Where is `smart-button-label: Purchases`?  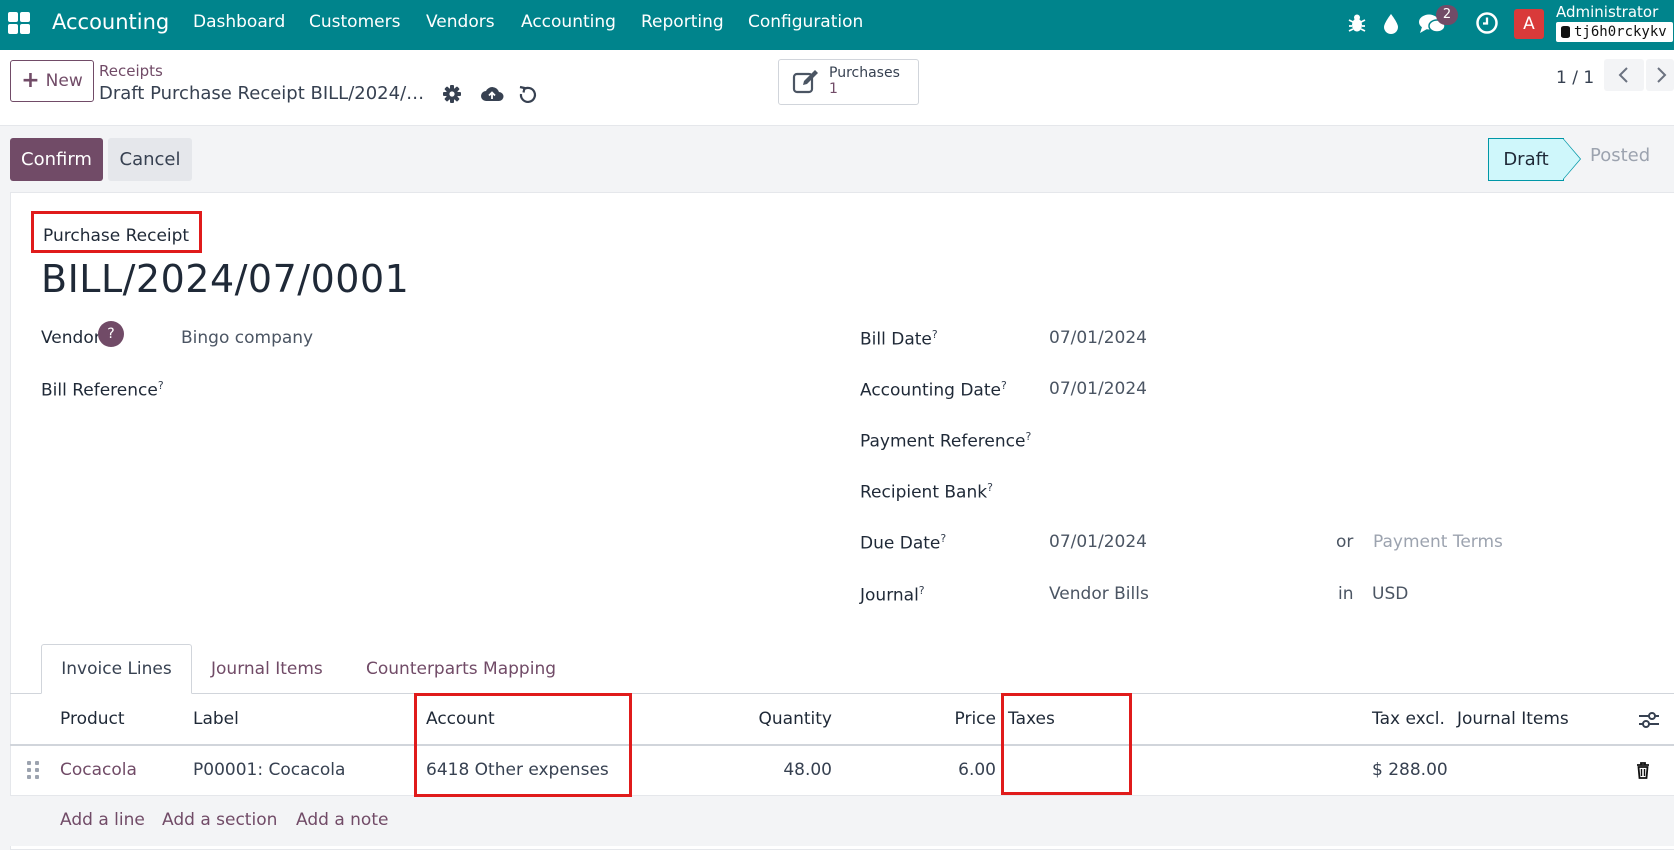
smart-button-label: Purchases is located at coordinates (864, 73).